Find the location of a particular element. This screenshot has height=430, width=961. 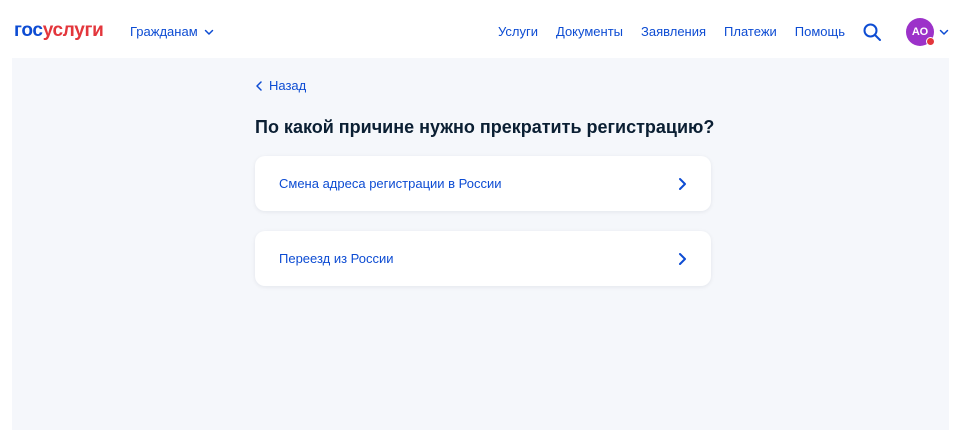

option-address-change: Смена адреса регистрации в России is located at coordinates (483, 183).